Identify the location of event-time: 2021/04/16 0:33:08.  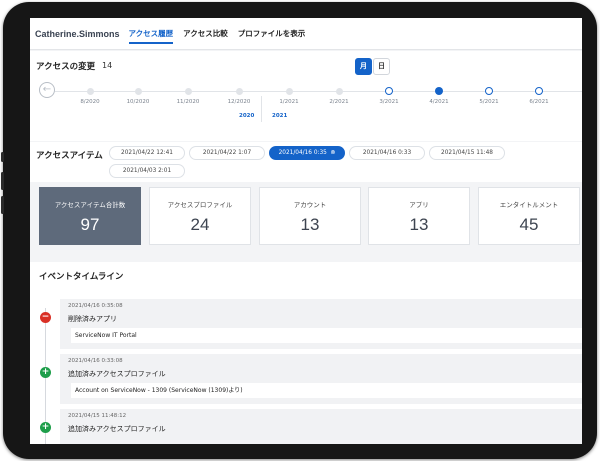
(95, 361).